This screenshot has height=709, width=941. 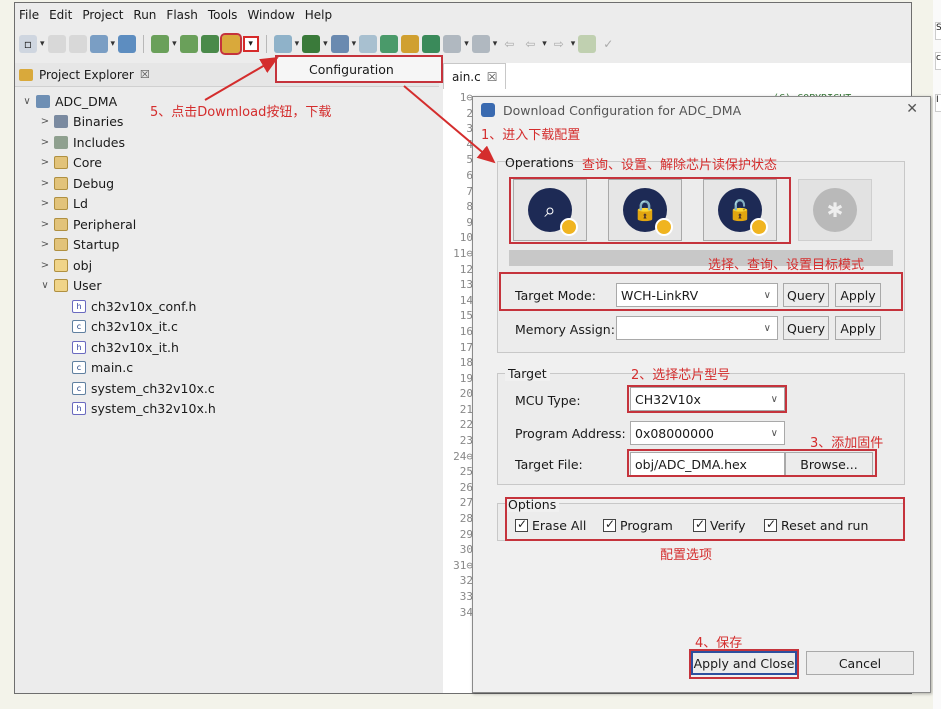 I want to click on search-icon, so click(x=339, y=44).